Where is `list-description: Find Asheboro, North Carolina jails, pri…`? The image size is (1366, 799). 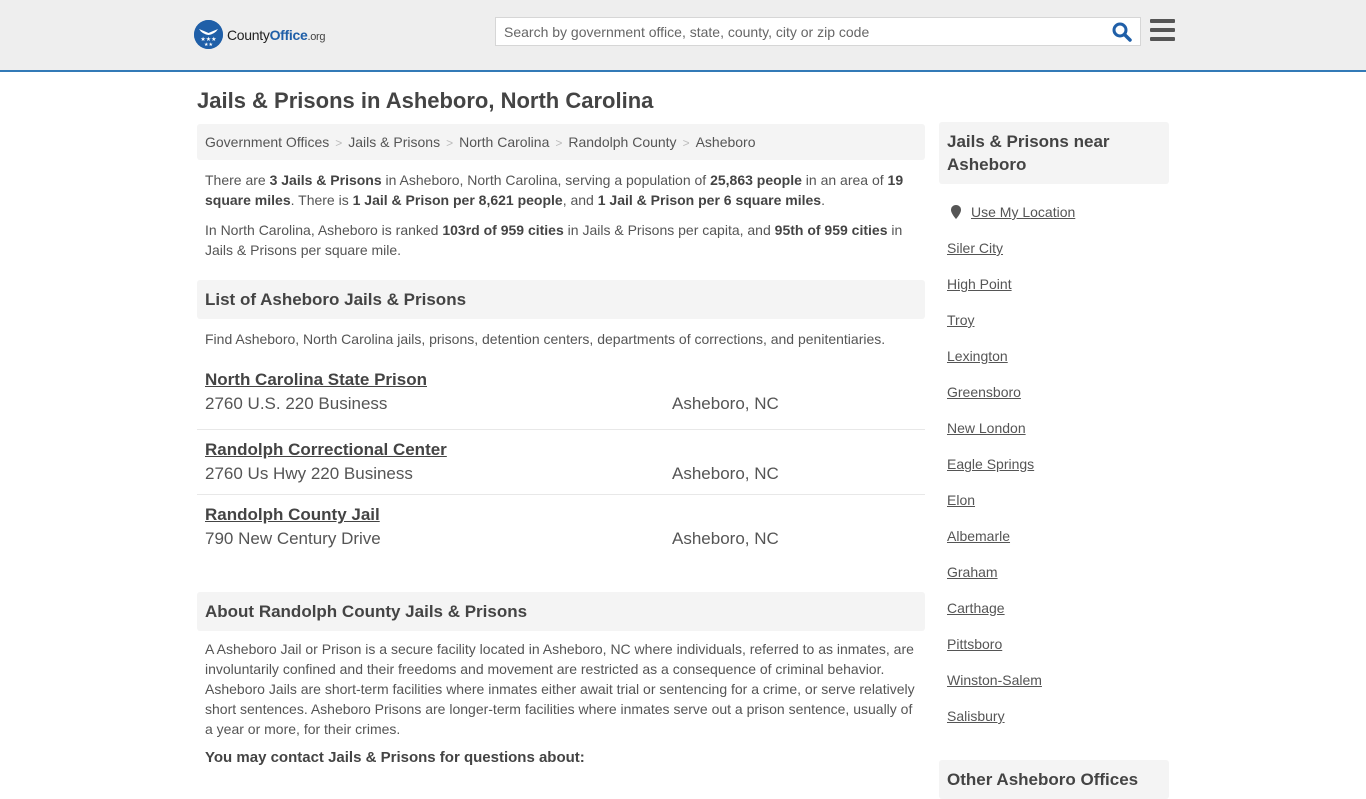 list-description: Find Asheboro, North Carolina jails, pri… is located at coordinates (545, 339).